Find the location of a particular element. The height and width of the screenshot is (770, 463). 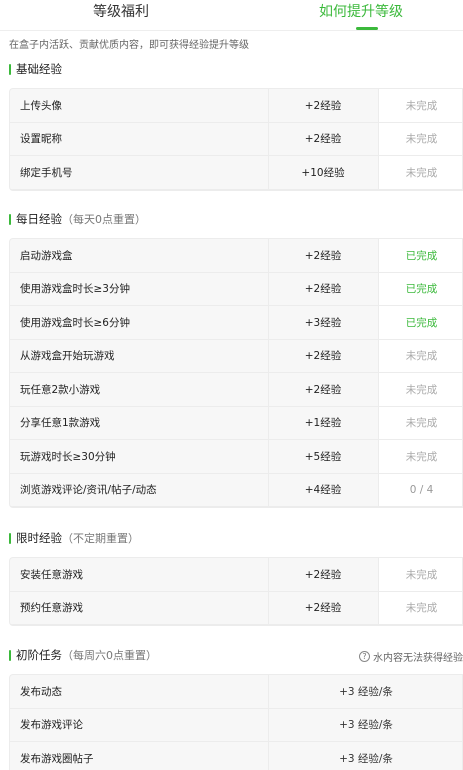

task-name: 发布动态 is located at coordinates (41, 691).